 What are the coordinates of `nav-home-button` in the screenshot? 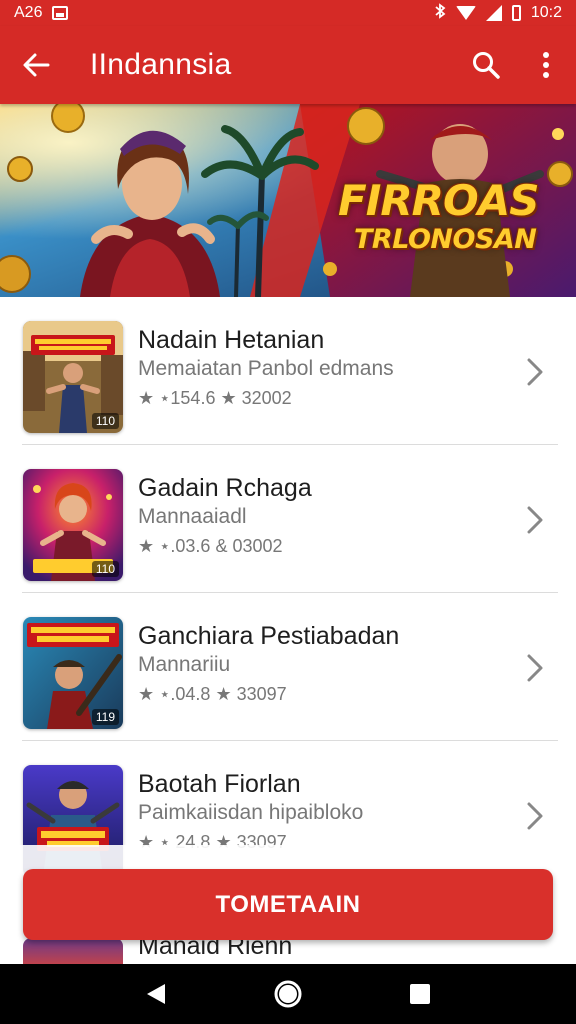 It's located at (288, 994).